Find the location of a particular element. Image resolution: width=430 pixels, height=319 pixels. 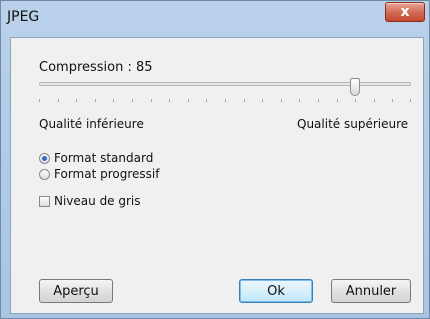

close-icon: x is located at coordinates (405, 12).